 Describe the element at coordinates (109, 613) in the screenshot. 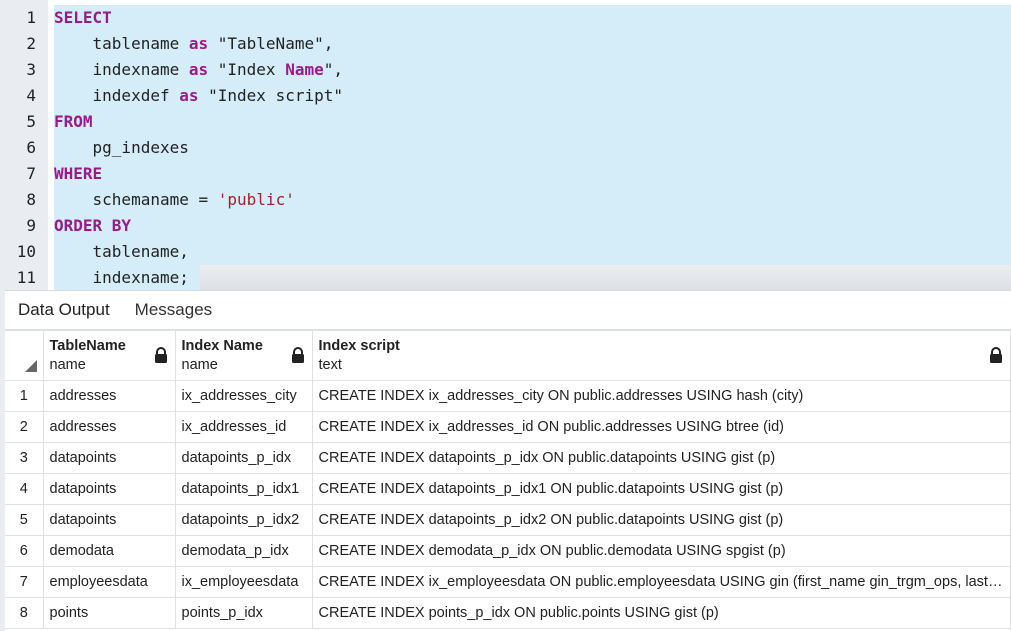

I see `tablename-cell: points` at that location.